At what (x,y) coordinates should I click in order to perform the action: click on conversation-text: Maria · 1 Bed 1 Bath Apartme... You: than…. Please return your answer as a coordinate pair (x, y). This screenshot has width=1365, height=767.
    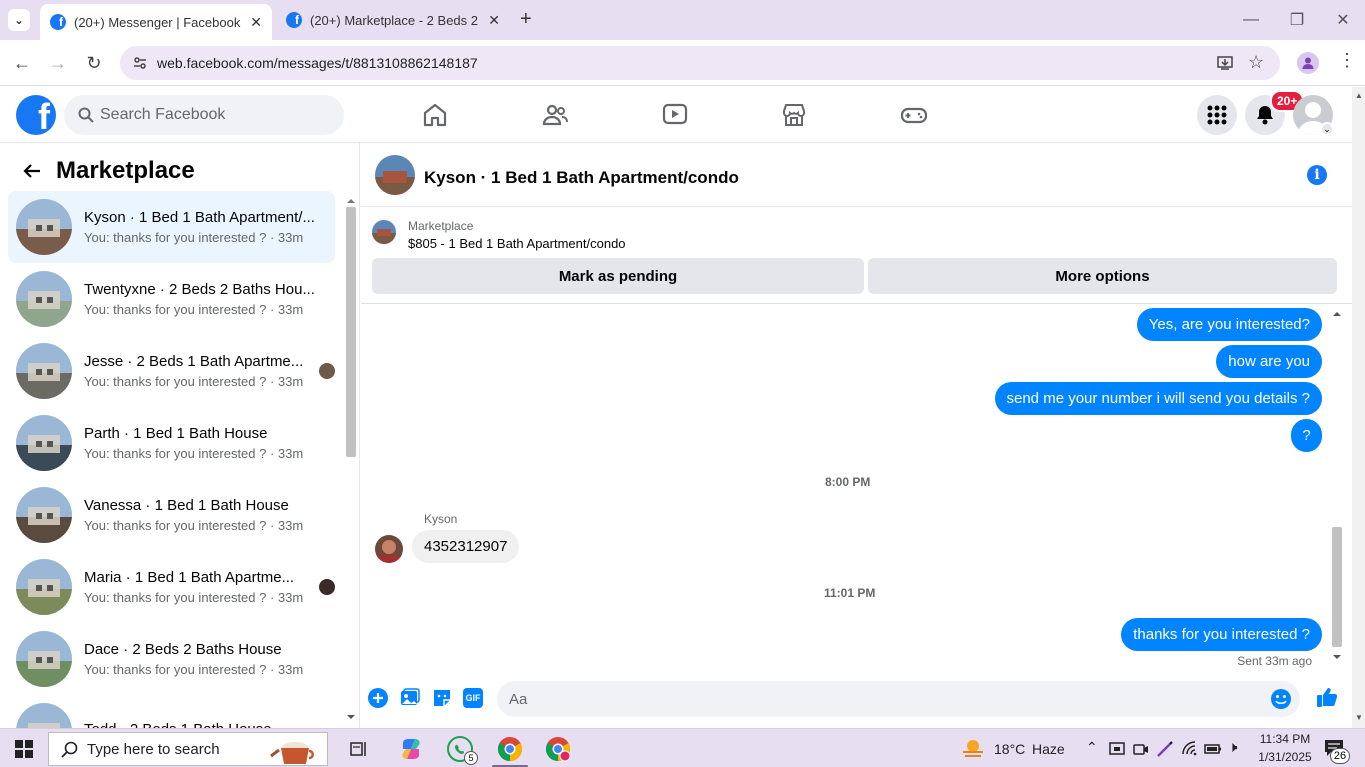
    Looking at the image, I should click on (198, 587).